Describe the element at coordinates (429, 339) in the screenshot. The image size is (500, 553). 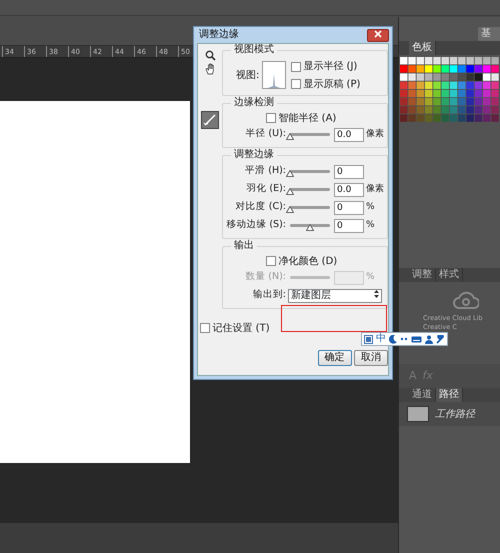
I see `person-icon` at that location.